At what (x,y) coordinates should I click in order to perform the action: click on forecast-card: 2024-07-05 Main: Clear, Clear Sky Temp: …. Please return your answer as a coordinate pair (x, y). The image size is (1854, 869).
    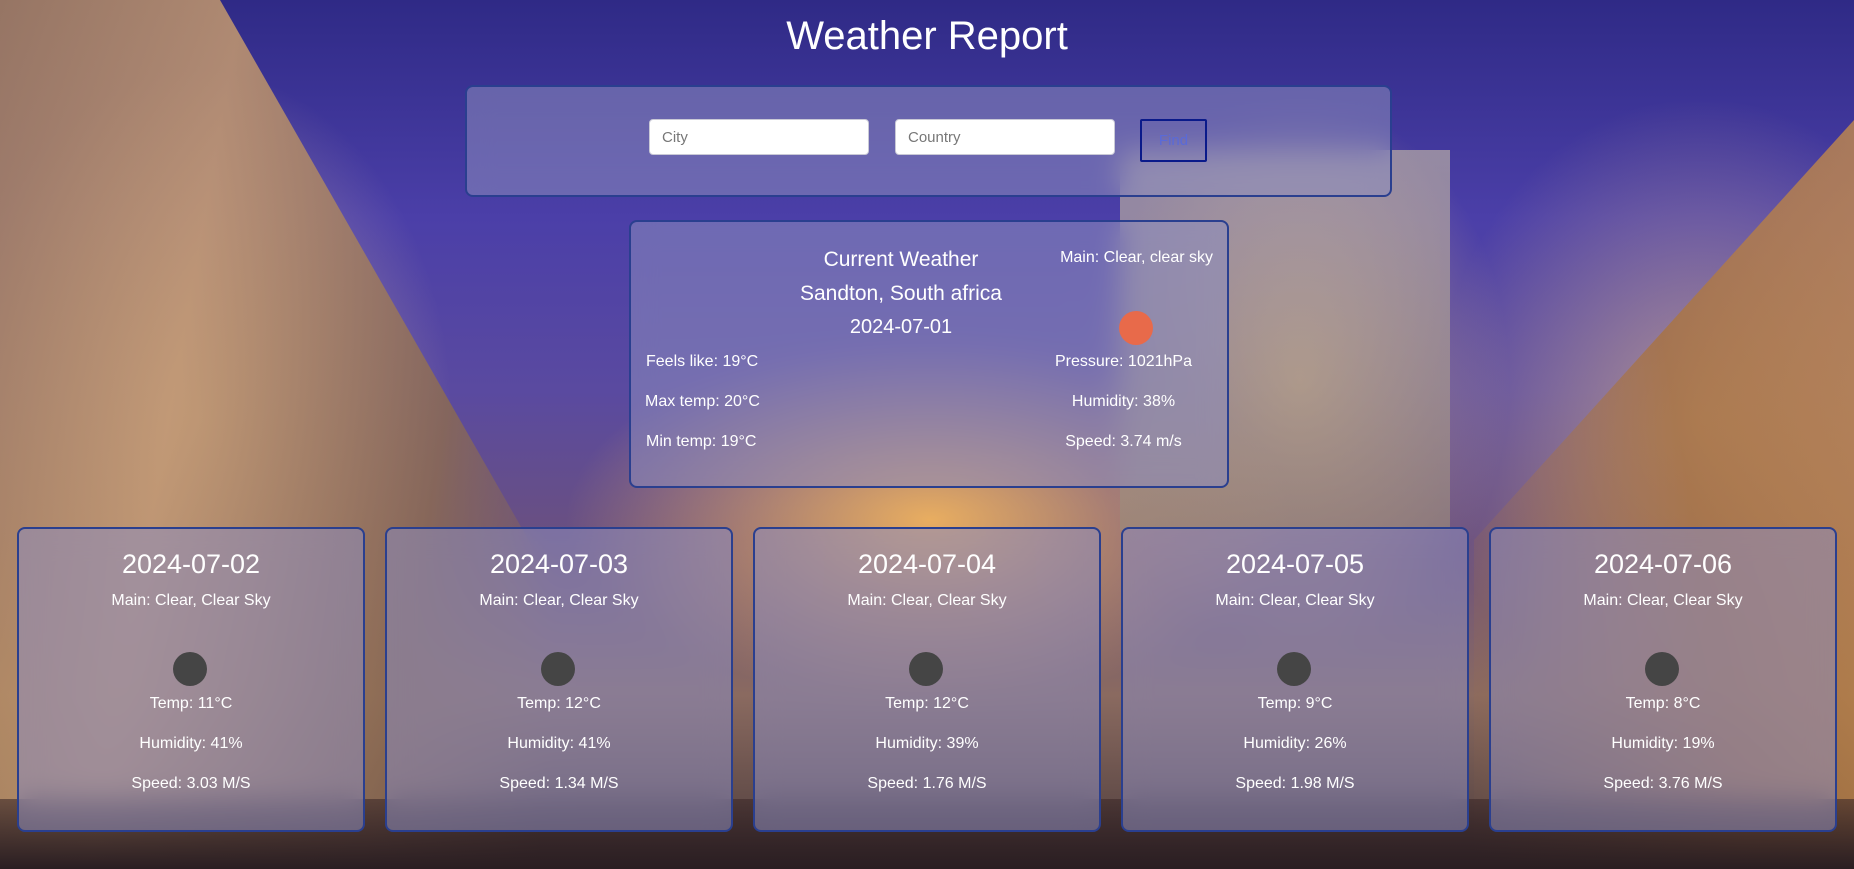
    Looking at the image, I should click on (1295, 679).